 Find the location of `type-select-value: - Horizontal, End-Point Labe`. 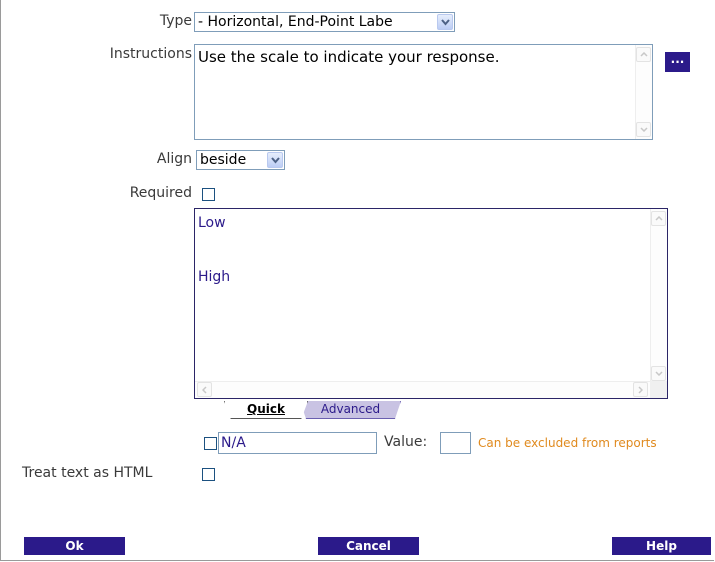

type-select-value: - Horizontal, End-Point Labe is located at coordinates (295, 22).